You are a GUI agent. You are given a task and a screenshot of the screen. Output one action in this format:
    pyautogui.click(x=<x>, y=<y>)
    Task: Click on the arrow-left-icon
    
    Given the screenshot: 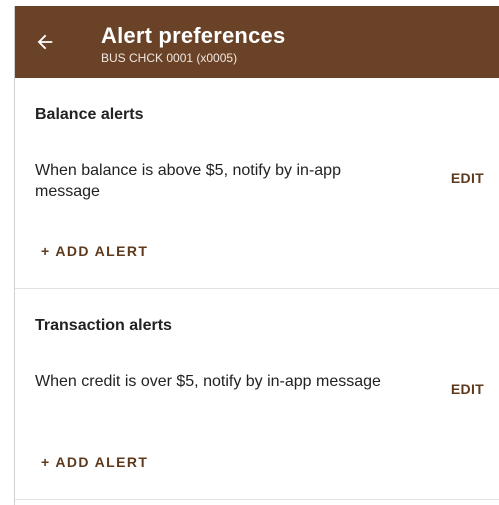 What is the action you would take?
    pyautogui.click(x=45, y=42)
    